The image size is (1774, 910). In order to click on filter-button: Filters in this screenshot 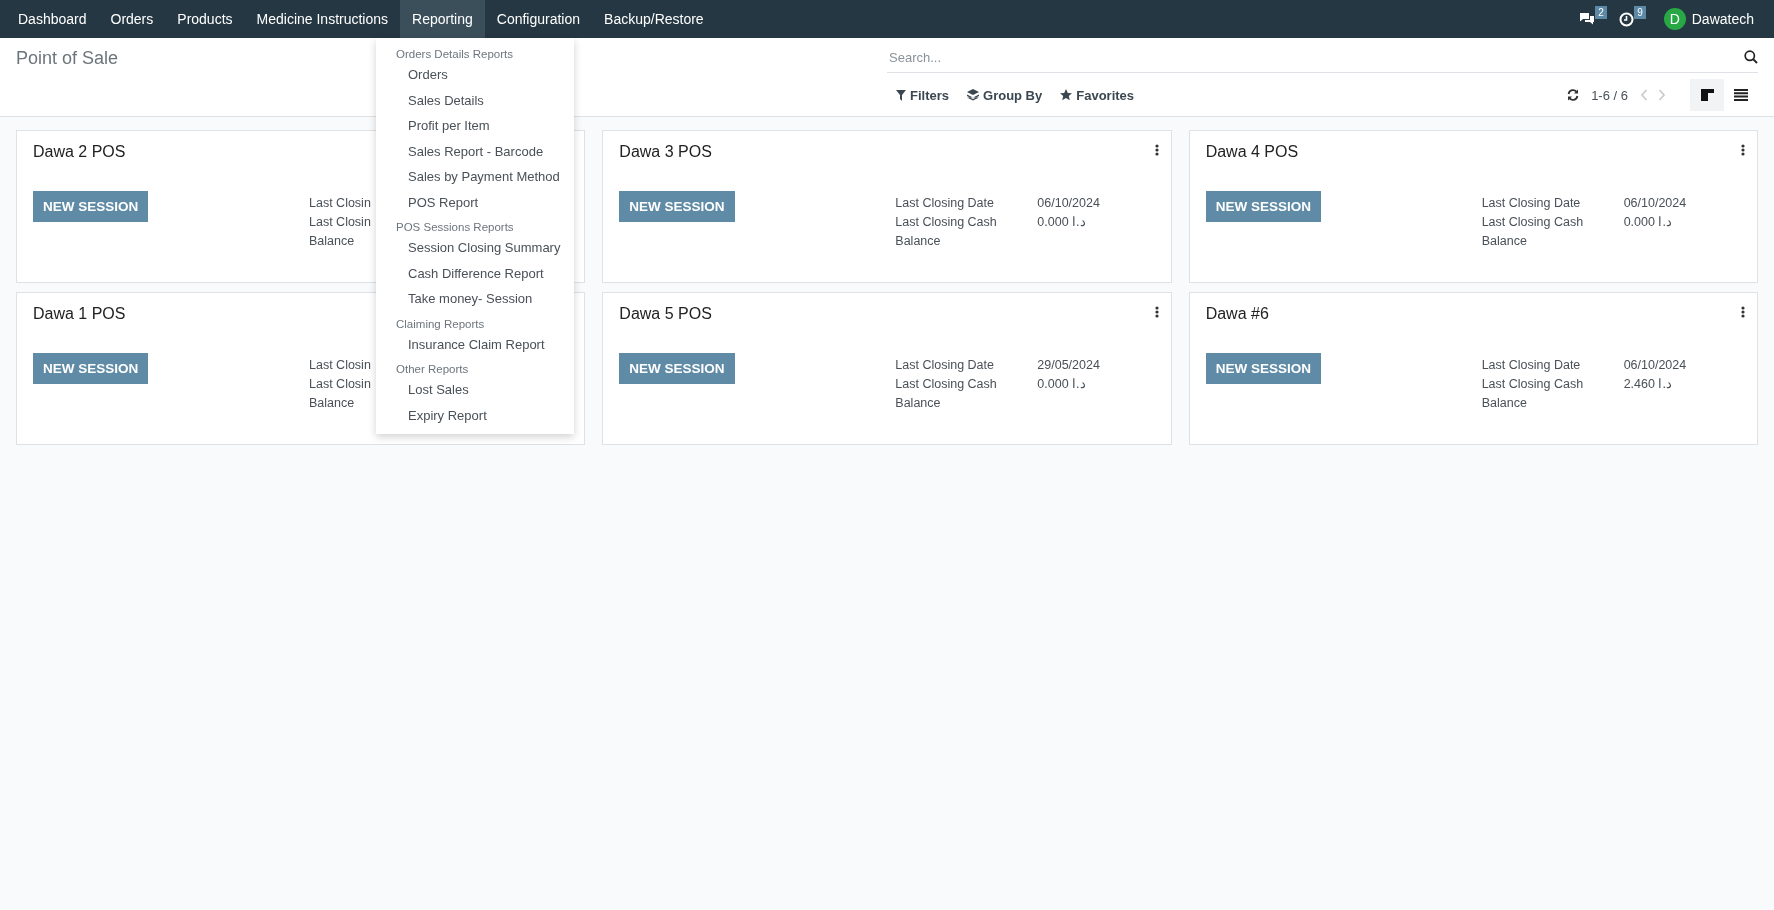, I will do `click(922, 95)`.